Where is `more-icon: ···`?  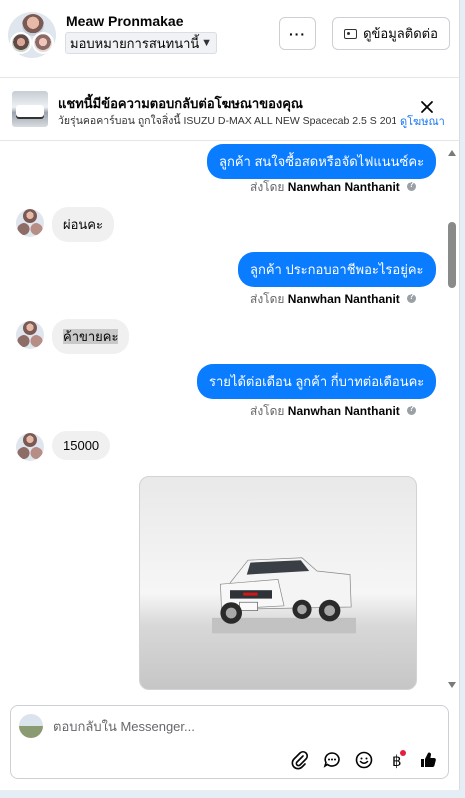
more-icon: ··· is located at coordinates (297, 33).